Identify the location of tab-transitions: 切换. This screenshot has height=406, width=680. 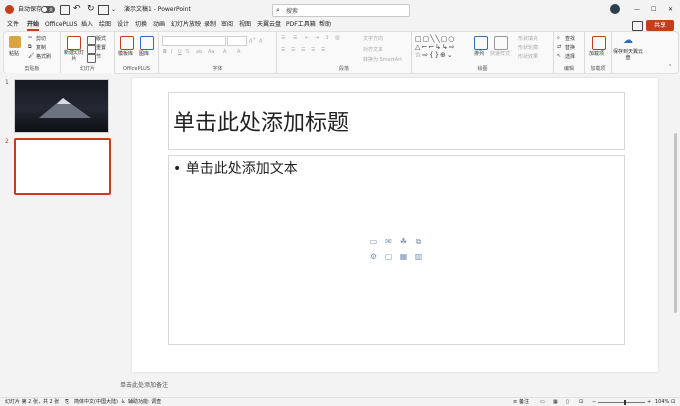
(141, 25).